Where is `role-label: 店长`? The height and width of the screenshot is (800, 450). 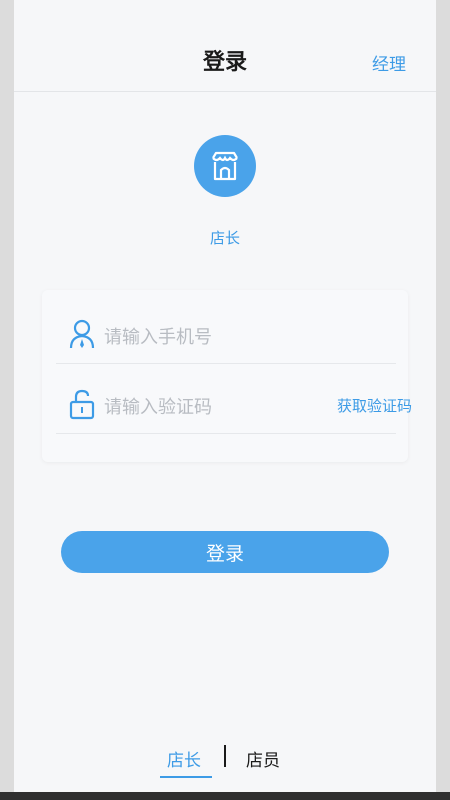
role-label: 店长 is located at coordinates (224, 238).